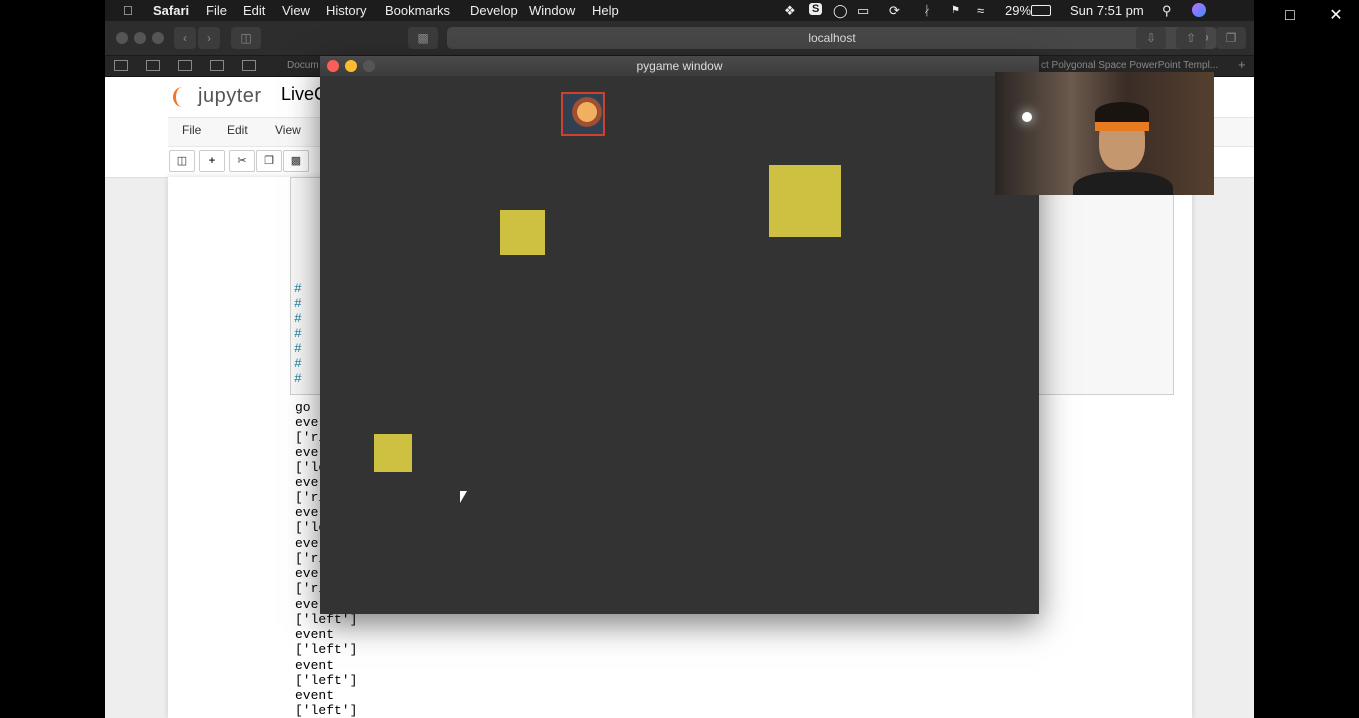 The height and width of the screenshot is (718, 1359). What do you see at coordinates (423, 38) in the screenshot?
I see `privacy-button: ▩` at bounding box center [423, 38].